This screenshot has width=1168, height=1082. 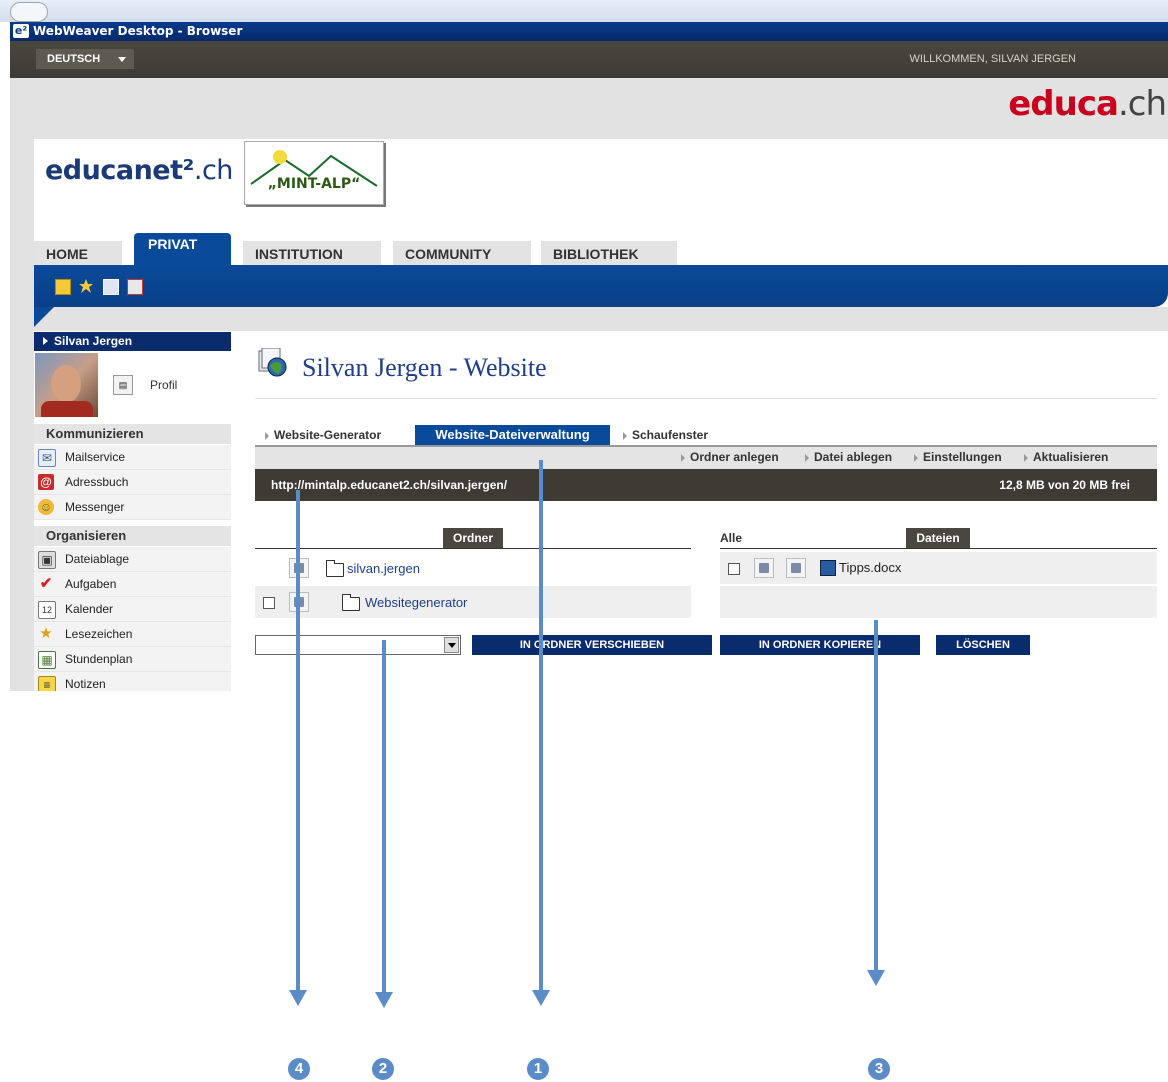 I want to click on tab-privat: PRIVAT, so click(x=182, y=249).